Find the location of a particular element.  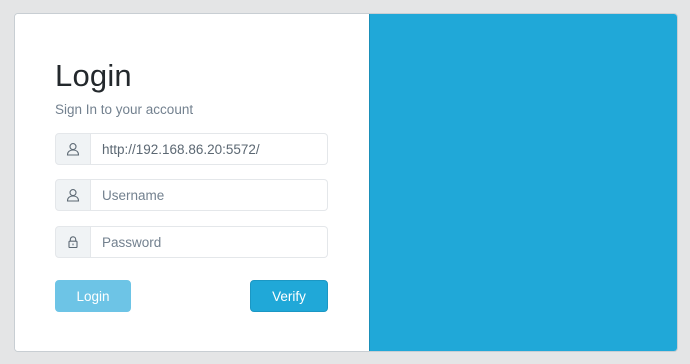

password-input is located at coordinates (209, 242).